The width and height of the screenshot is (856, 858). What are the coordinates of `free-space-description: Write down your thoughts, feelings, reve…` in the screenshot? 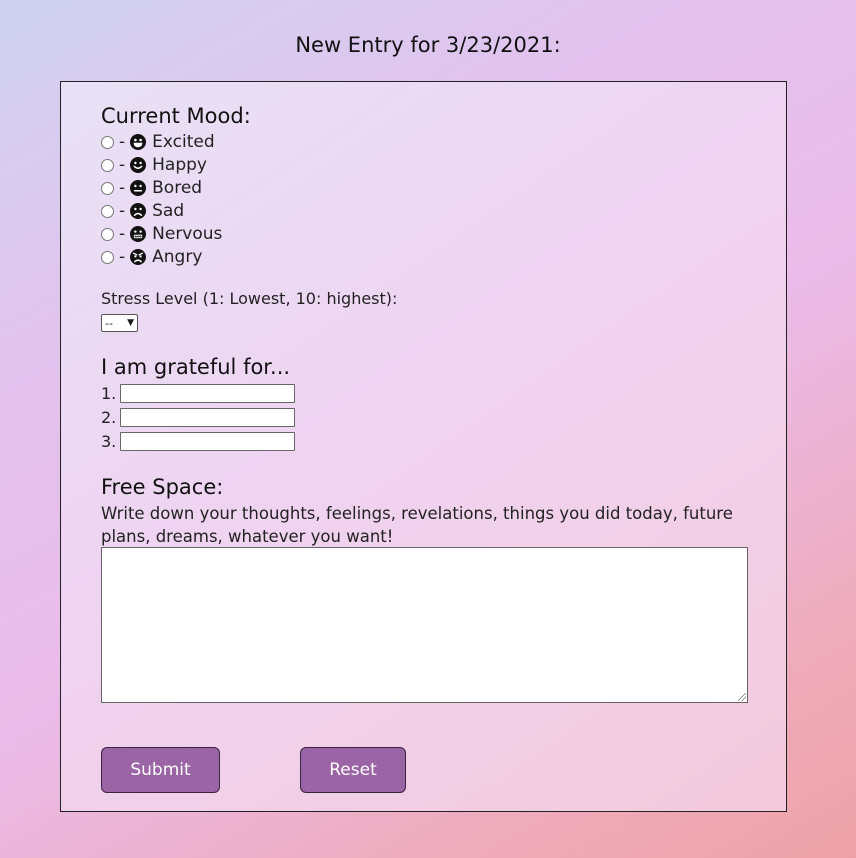 It's located at (417, 525).